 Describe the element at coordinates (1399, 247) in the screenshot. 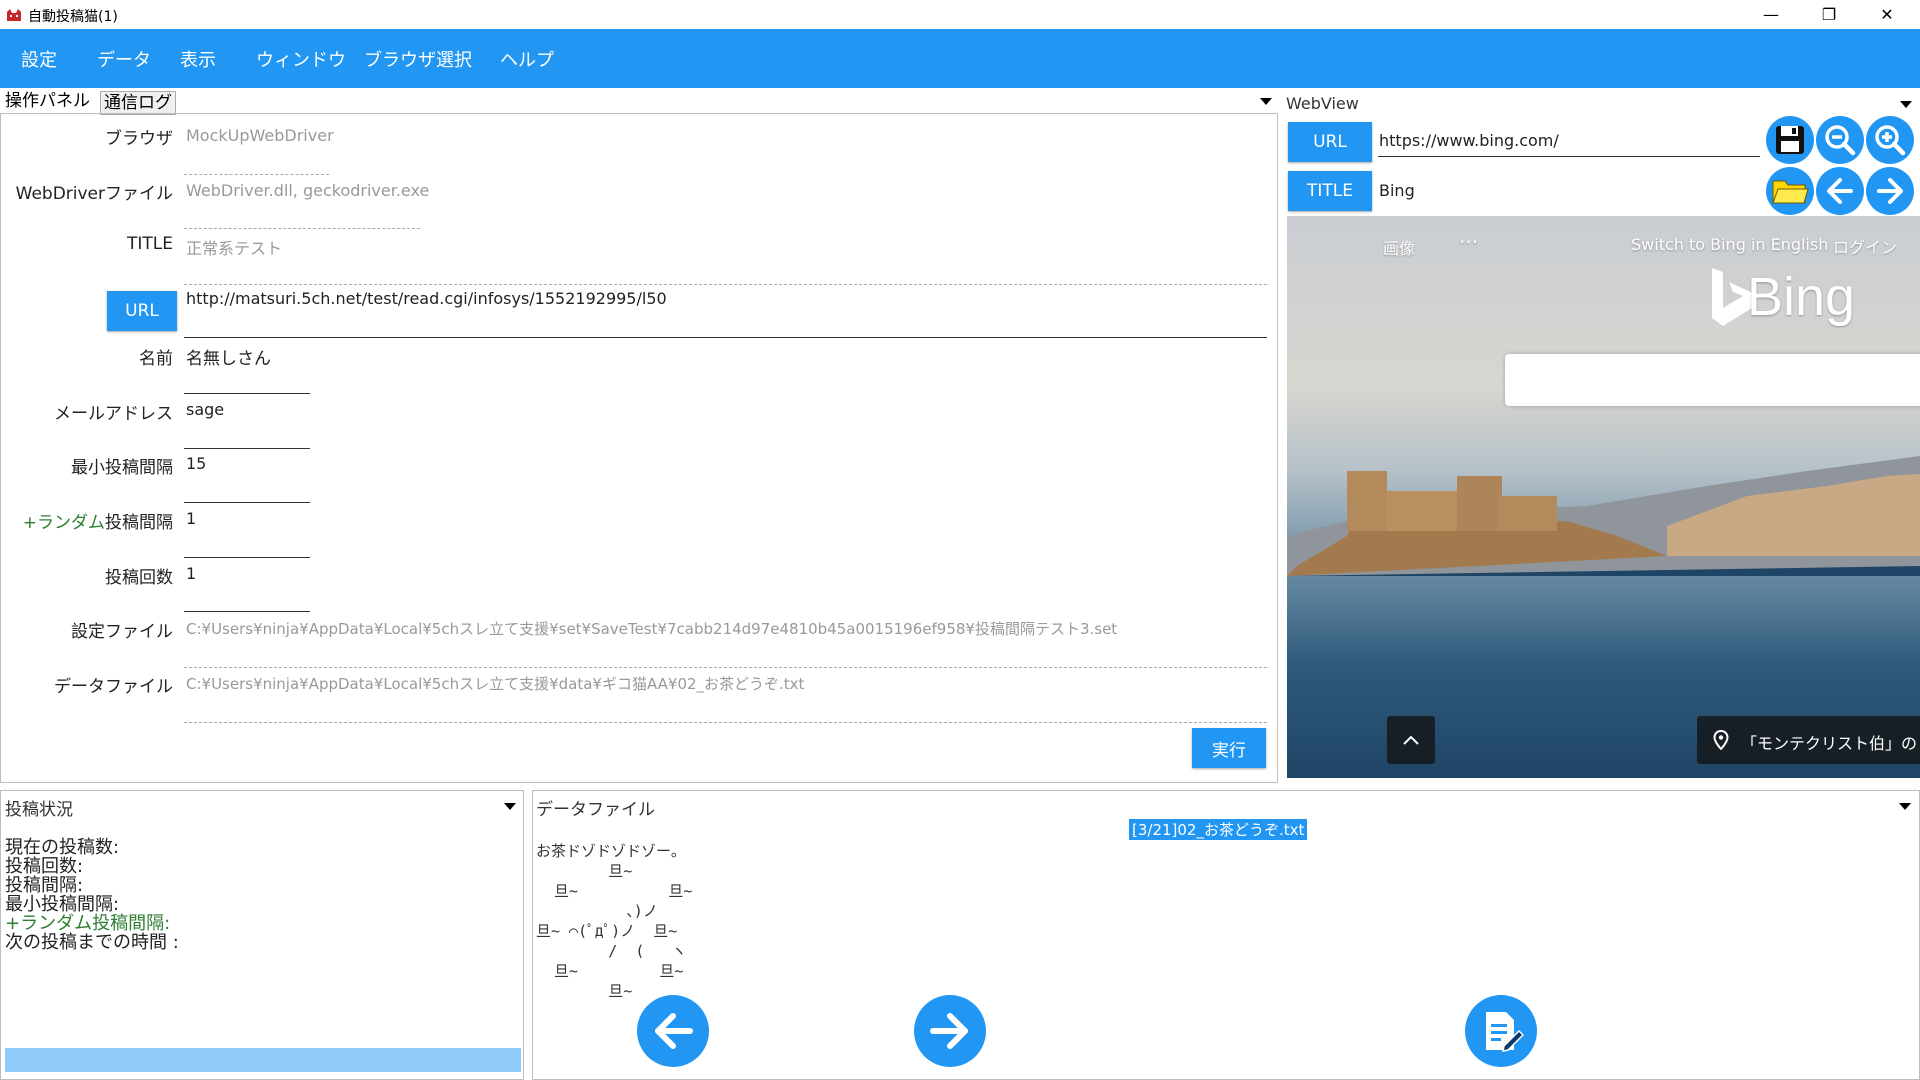

I see `bing-nav-images: 画像` at that location.